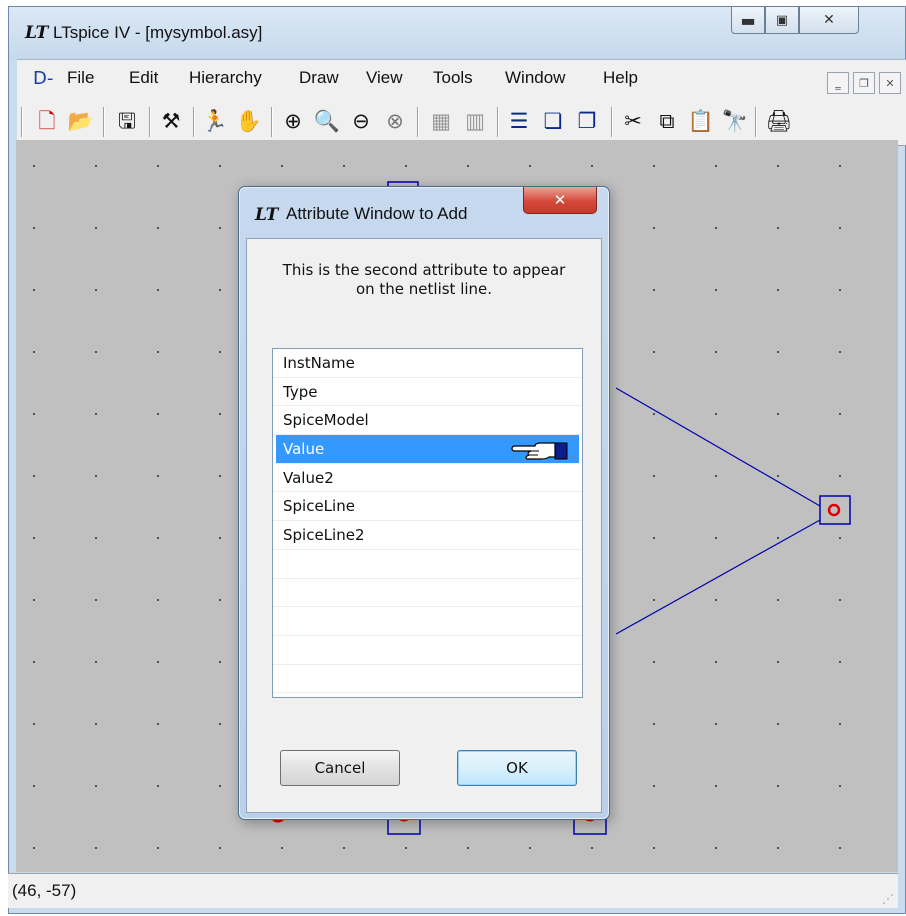  What do you see at coordinates (319, 78) in the screenshot?
I see `menu-draw: Draw` at bounding box center [319, 78].